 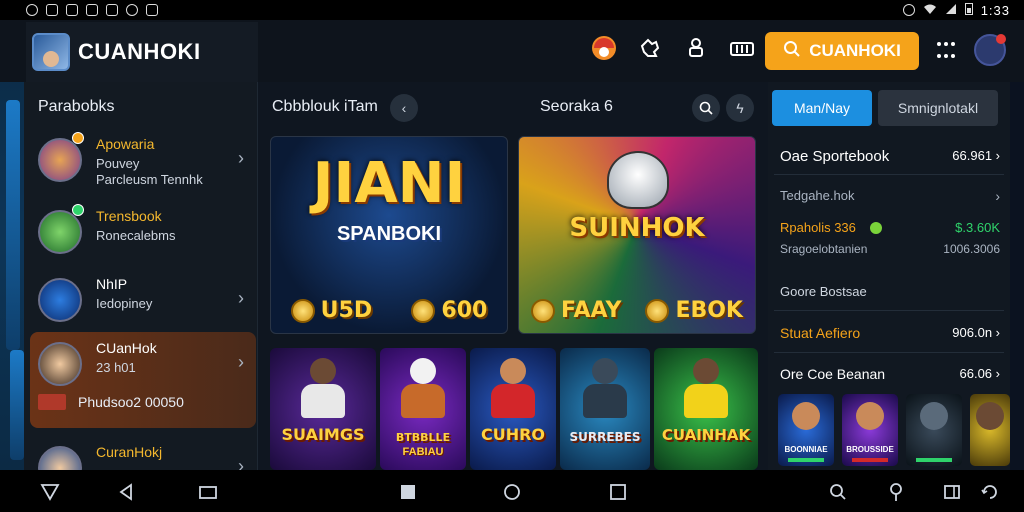 I want to click on trophy-icon, so click(x=60, y=232).